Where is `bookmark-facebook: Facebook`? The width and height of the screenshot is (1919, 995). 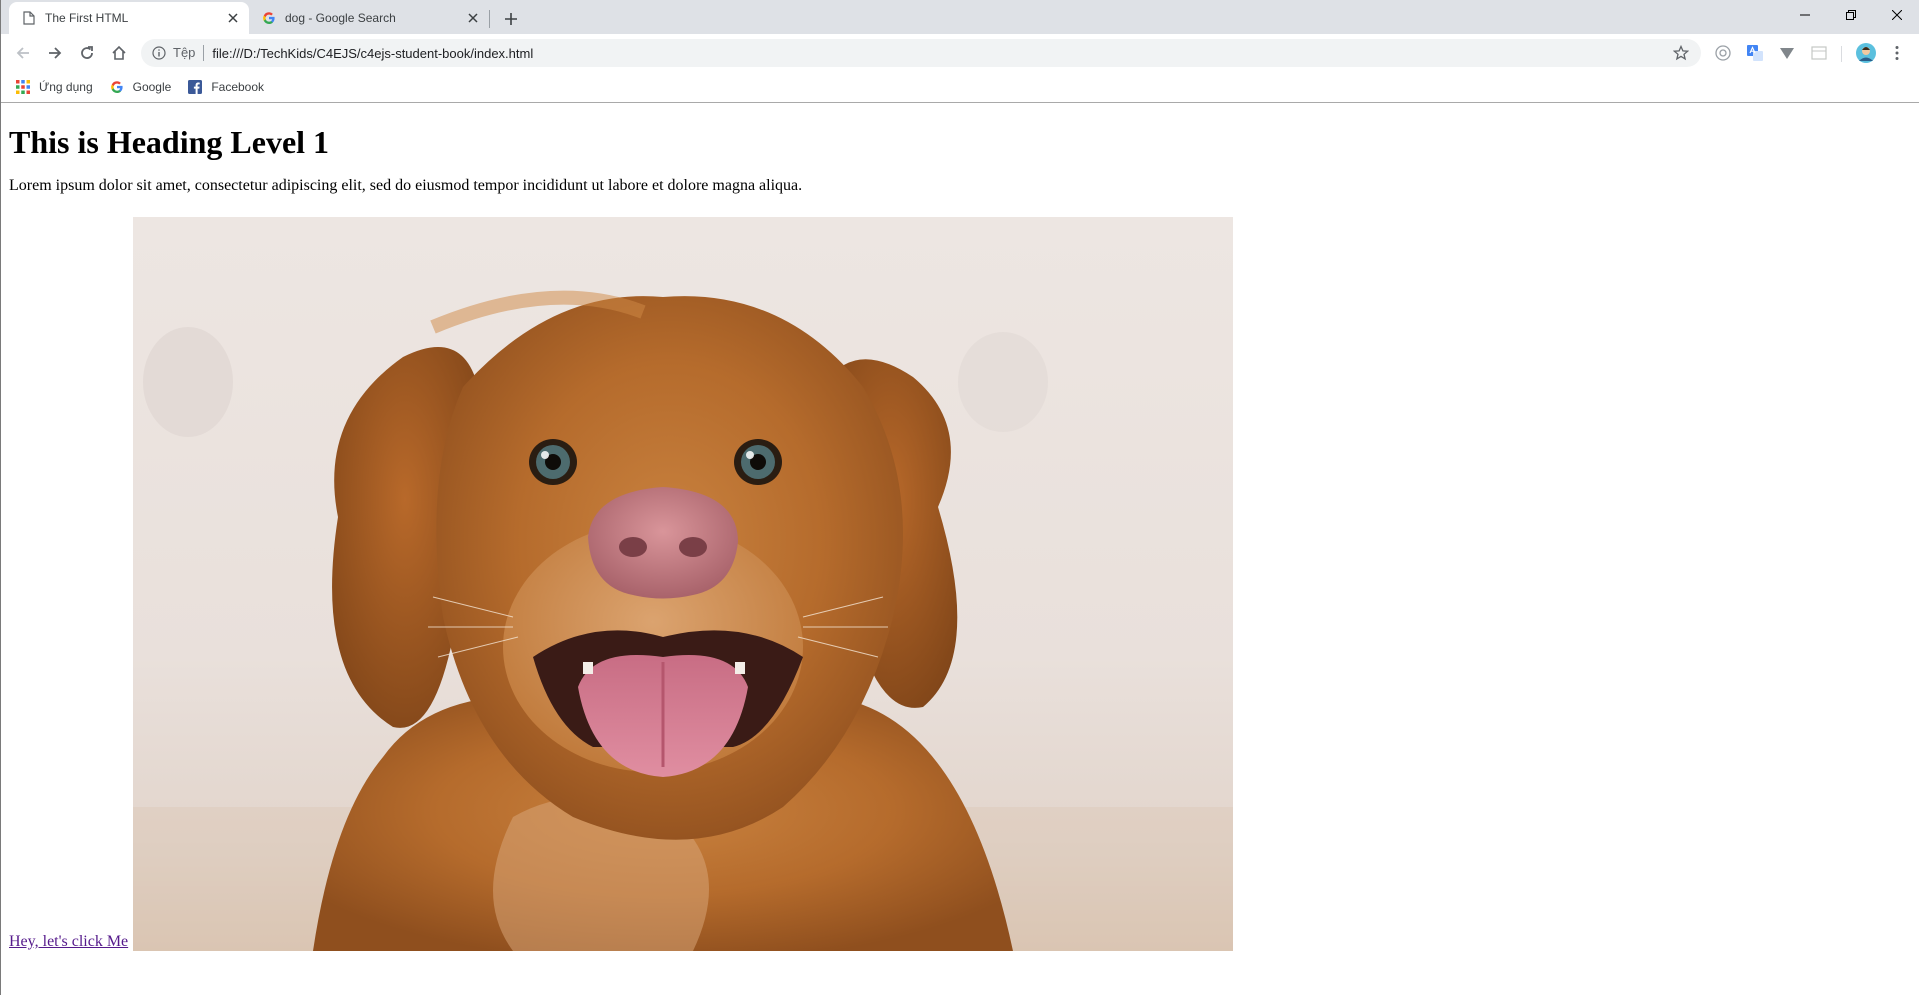 bookmark-facebook: Facebook is located at coordinates (225, 87).